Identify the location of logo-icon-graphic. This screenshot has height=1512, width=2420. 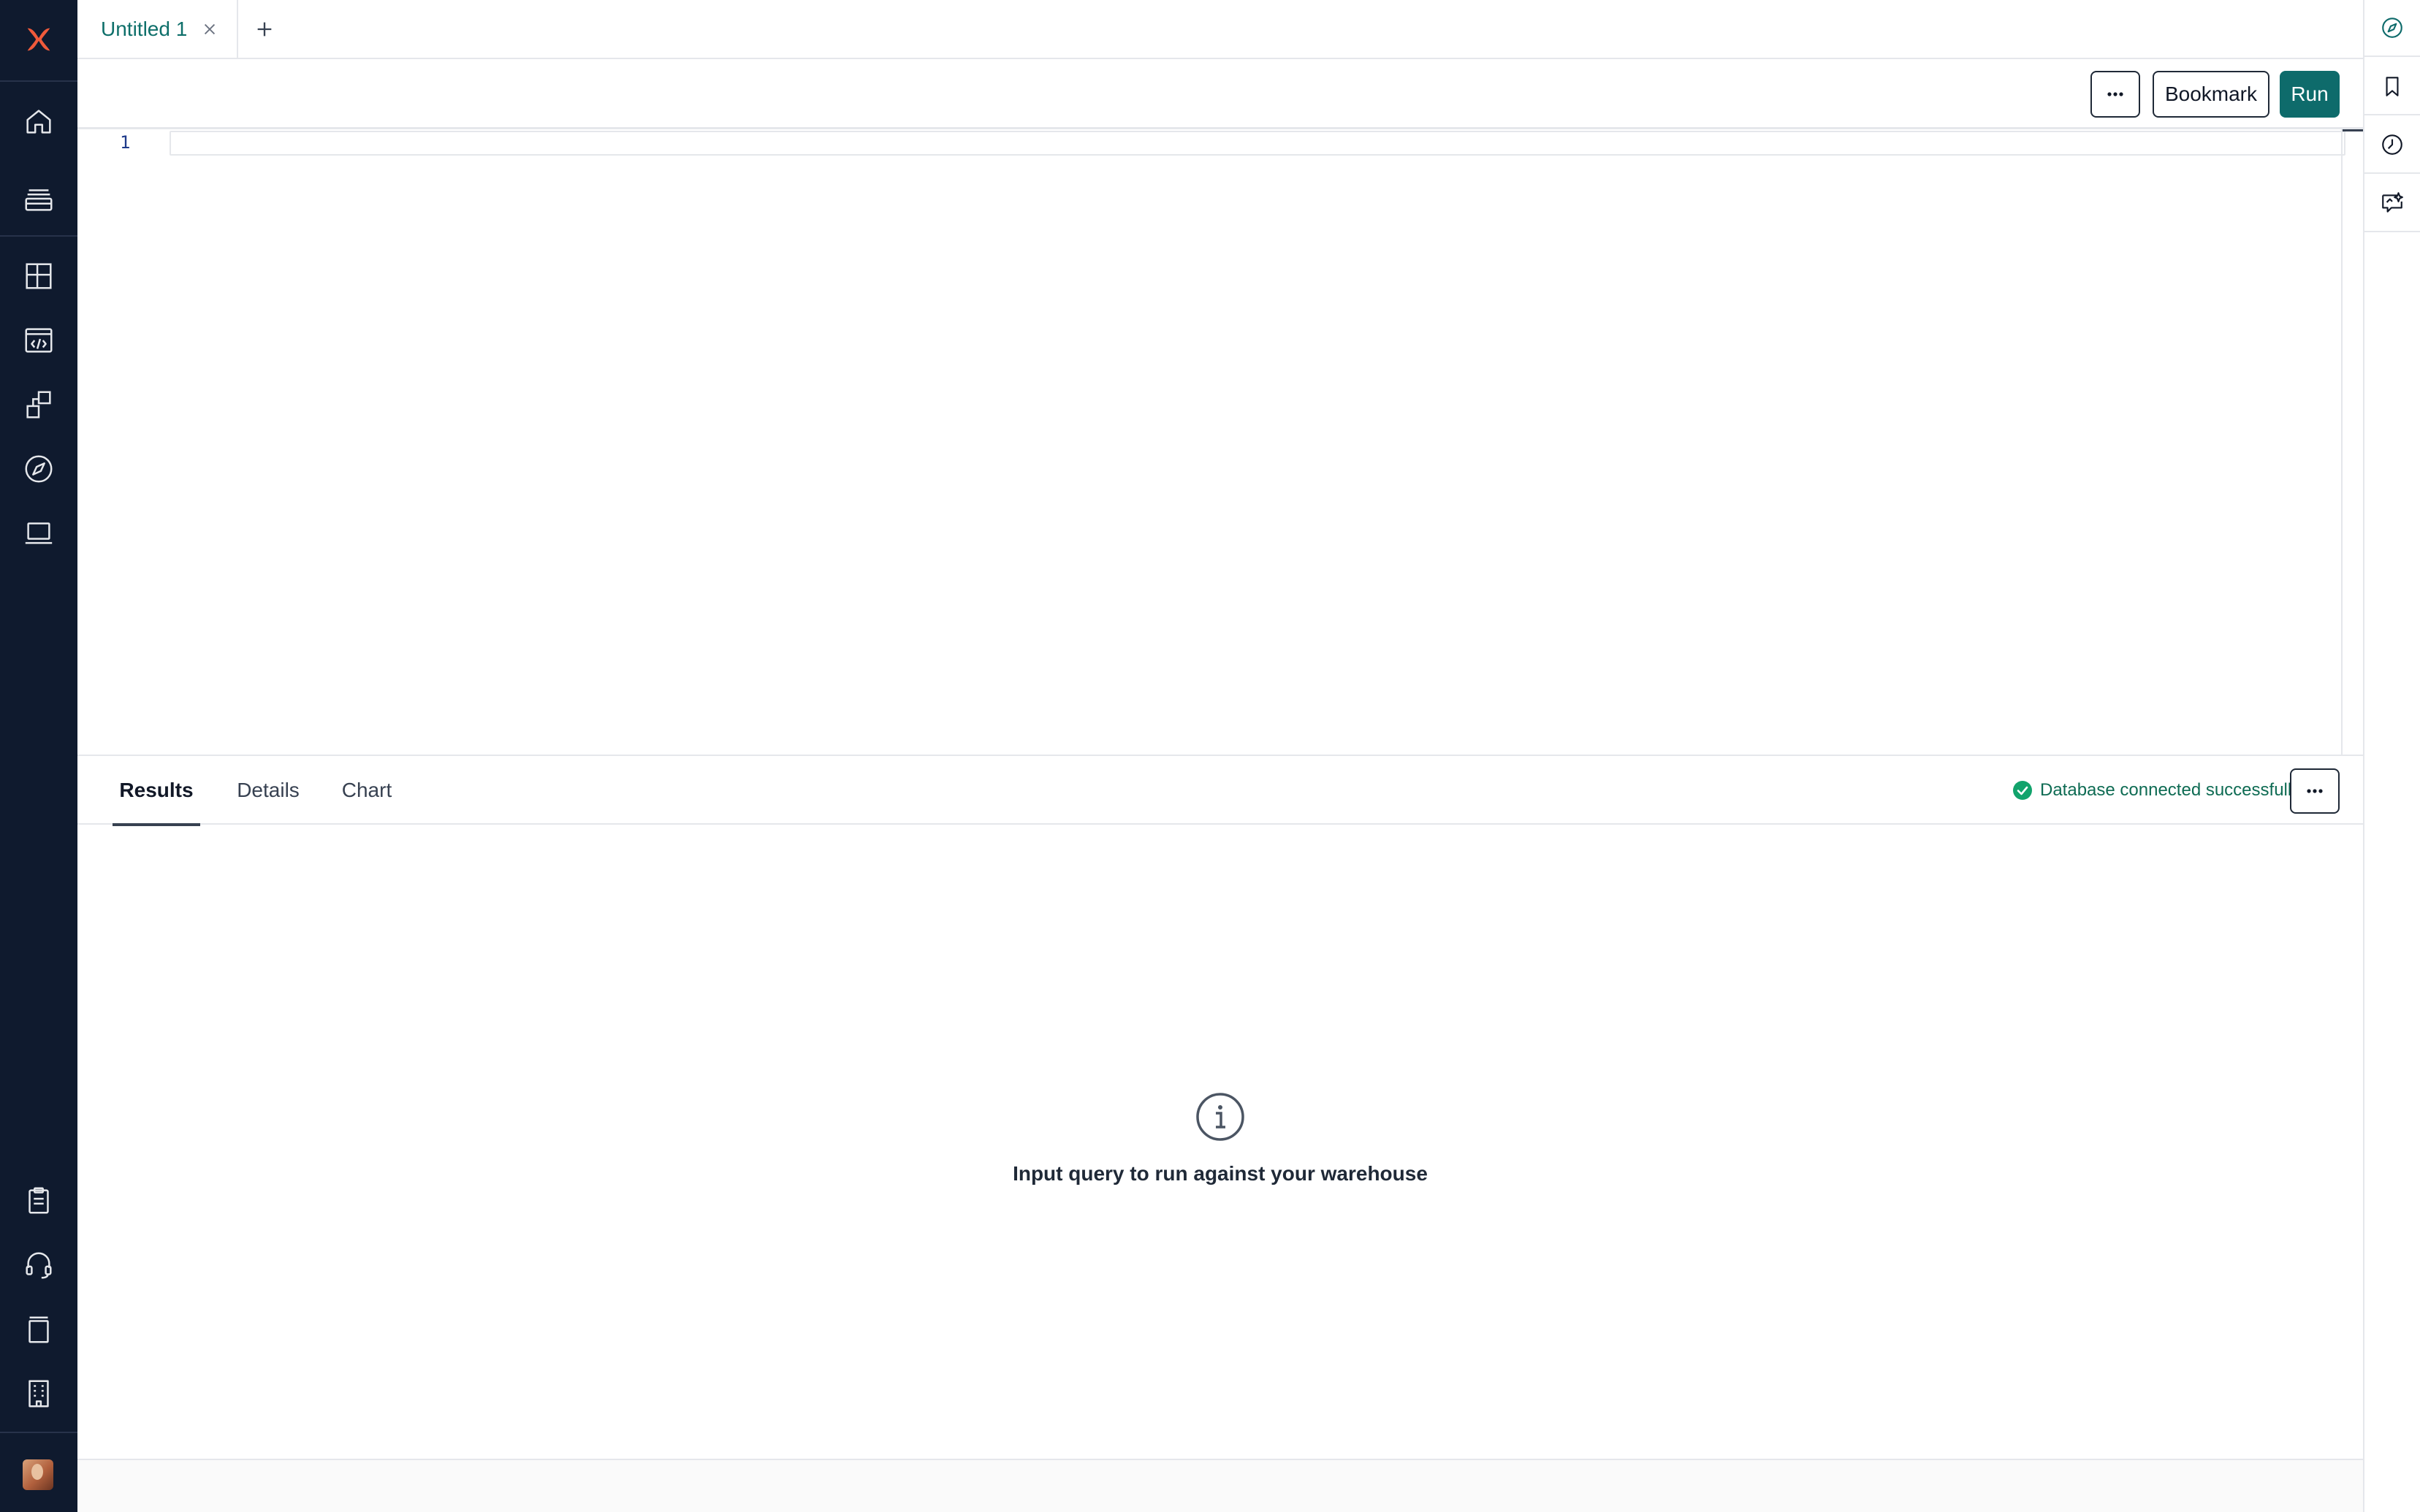
(38, 39).